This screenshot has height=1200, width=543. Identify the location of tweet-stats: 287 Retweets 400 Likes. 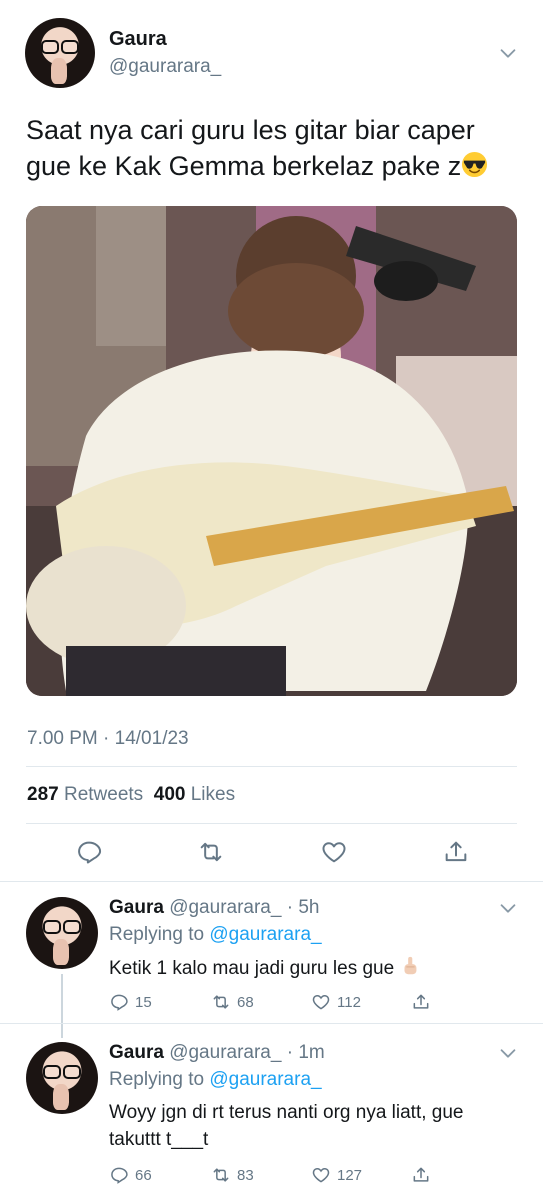
(131, 795).